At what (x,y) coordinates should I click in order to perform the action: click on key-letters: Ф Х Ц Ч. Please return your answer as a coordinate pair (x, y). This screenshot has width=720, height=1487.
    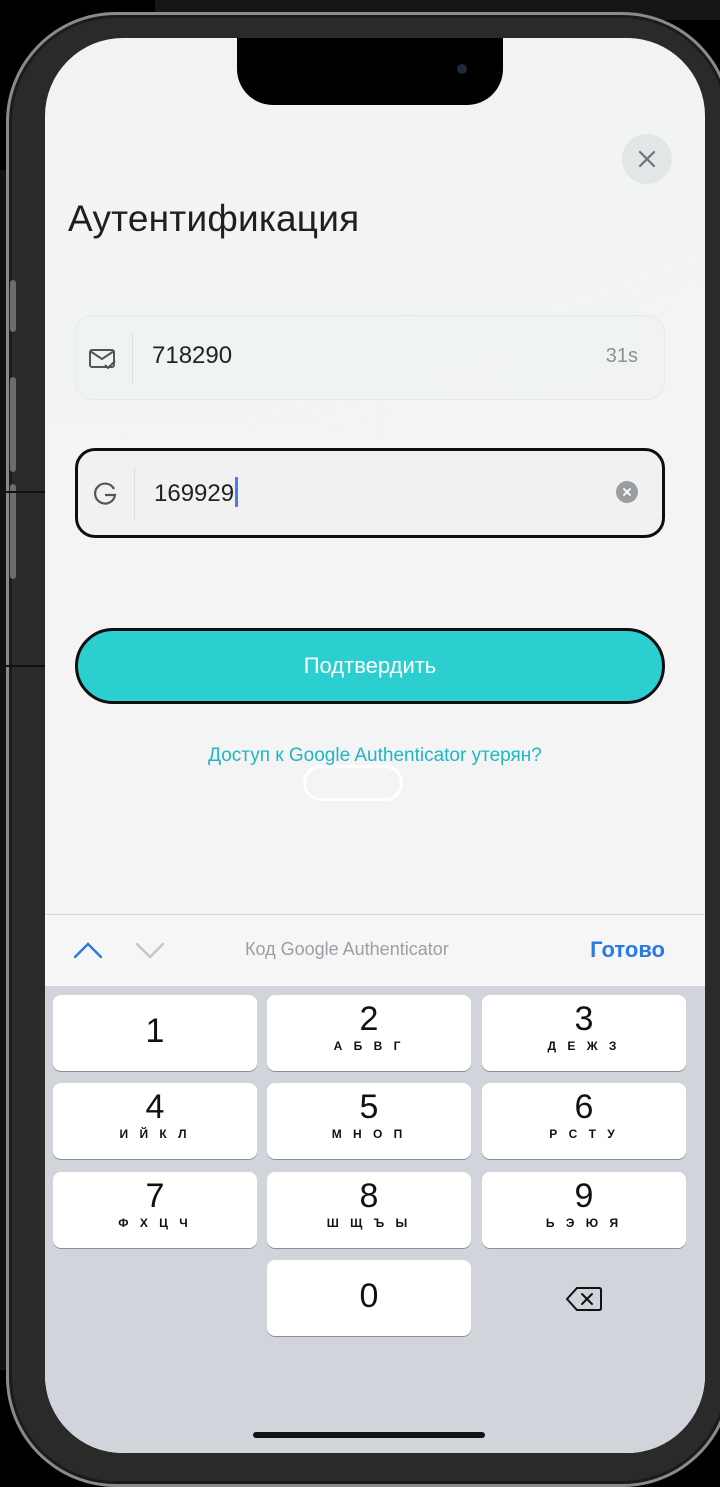
    Looking at the image, I should click on (155, 1223).